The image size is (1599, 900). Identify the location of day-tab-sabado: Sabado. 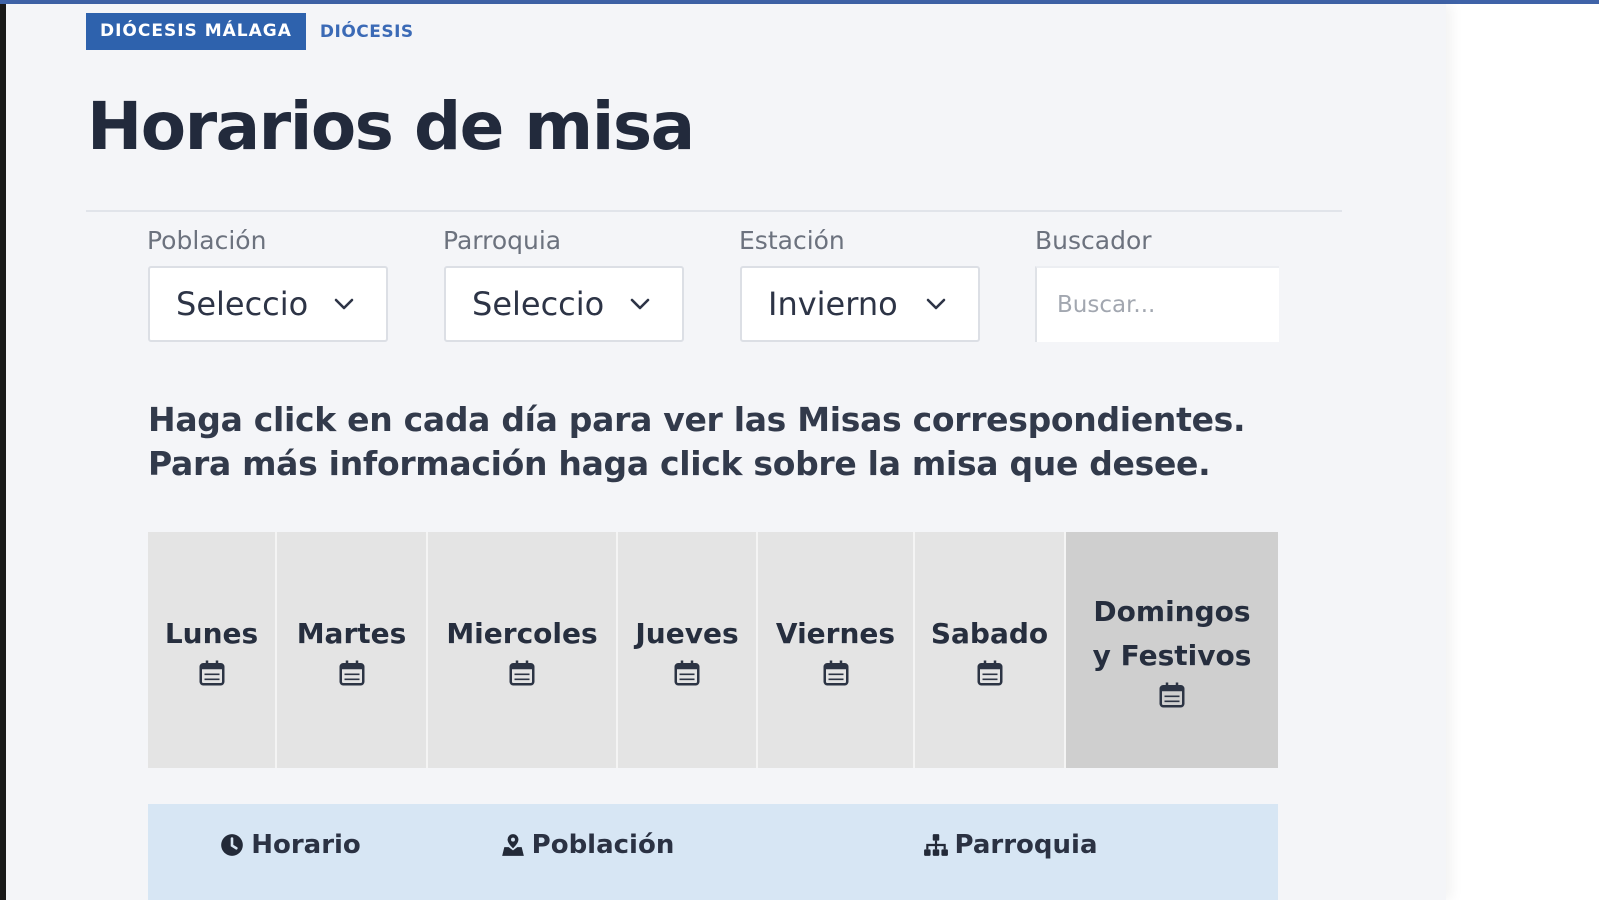
(990, 650).